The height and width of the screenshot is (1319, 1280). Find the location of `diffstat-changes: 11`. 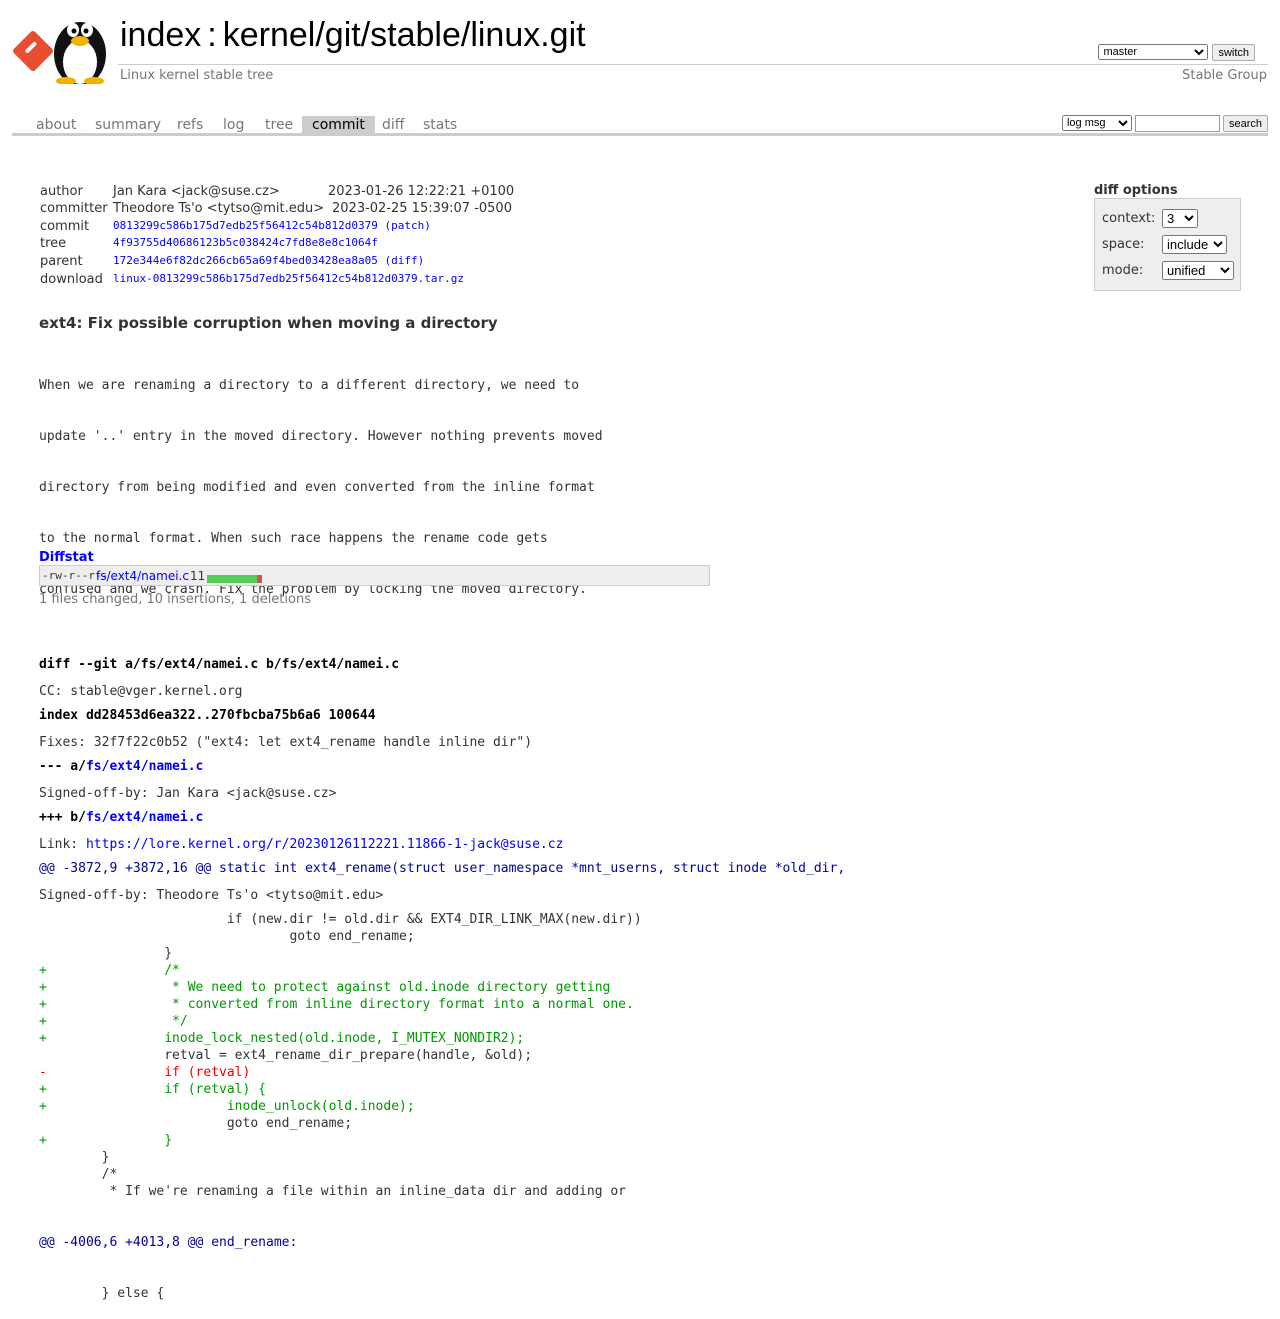

diffstat-changes: 11 is located at coordinates (198, 576).